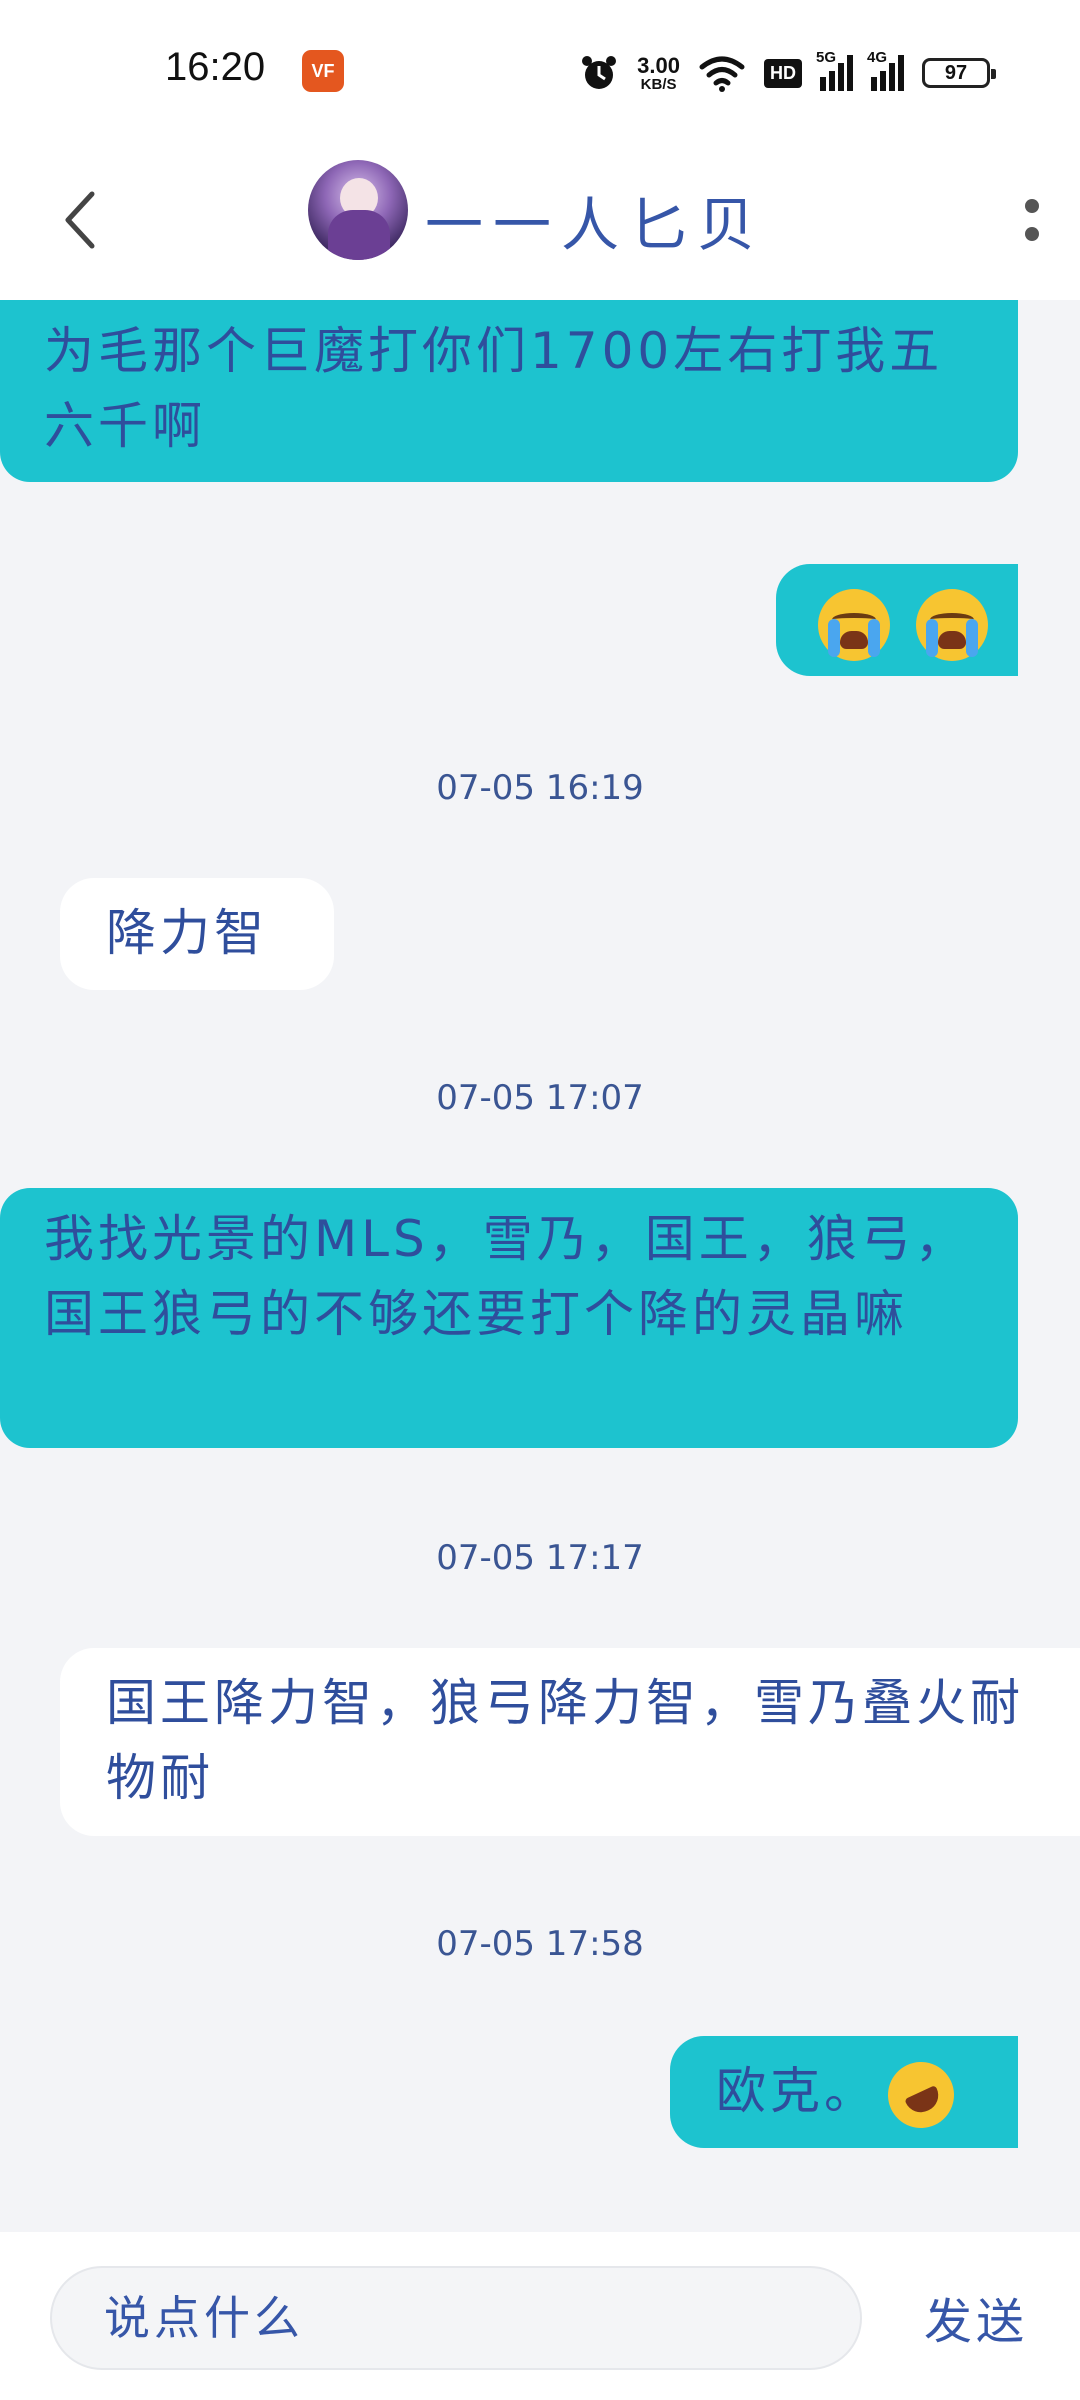 Image resolution: width=1080 pixels, height=2400 pixels. Describe the element at coordinates (215, 67) in the screenshot. I see `status-time: 16:20` at that location.